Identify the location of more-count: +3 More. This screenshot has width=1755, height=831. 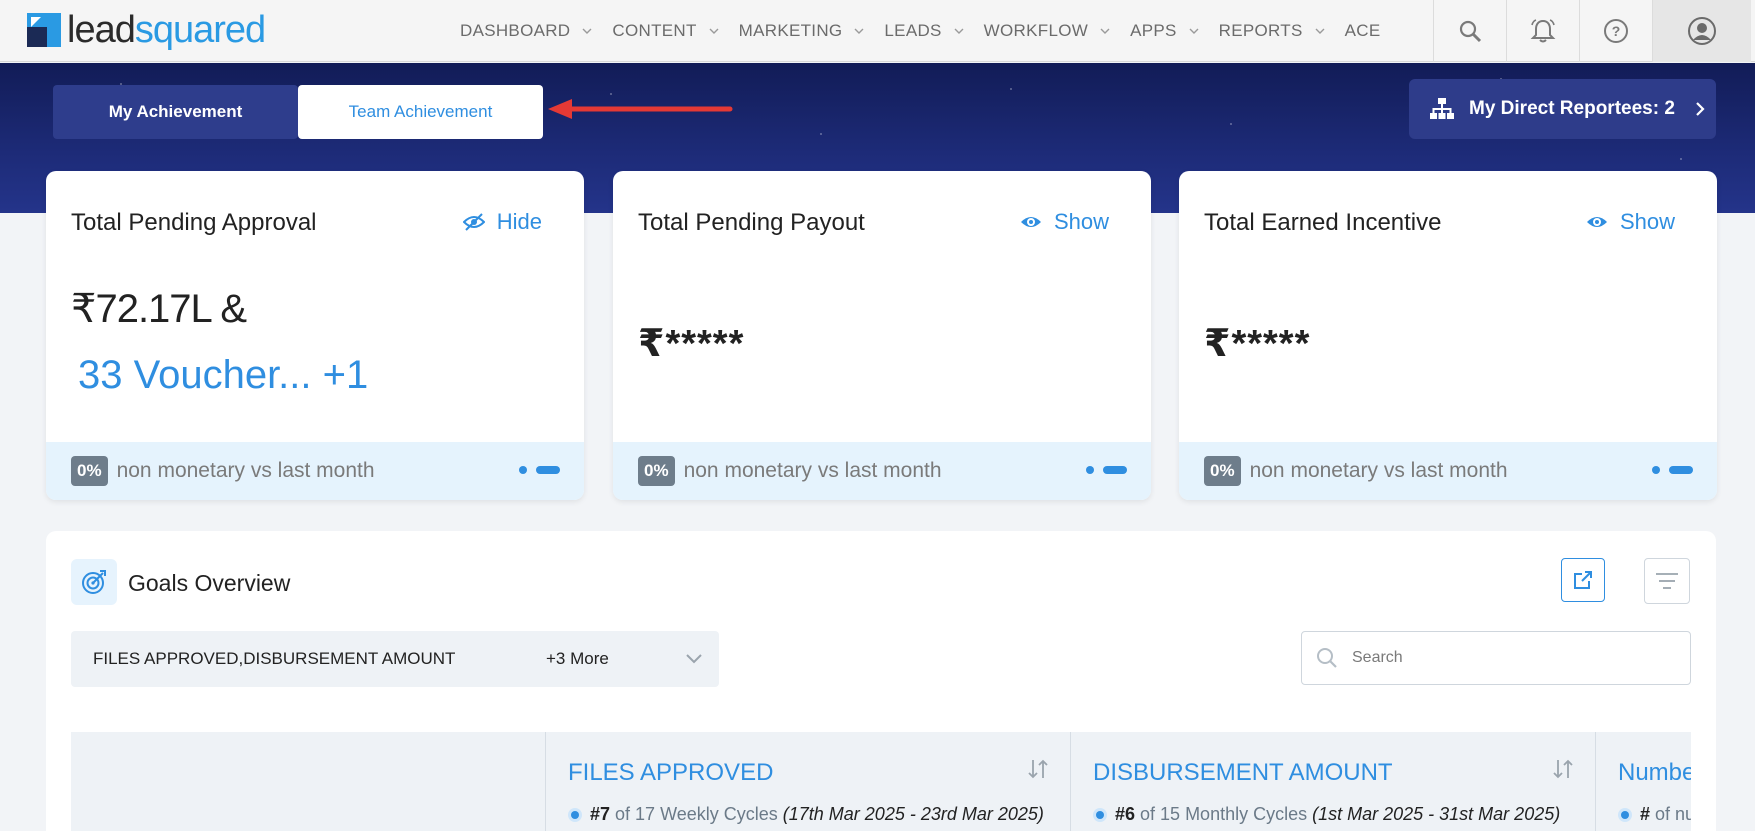
(577, 658).